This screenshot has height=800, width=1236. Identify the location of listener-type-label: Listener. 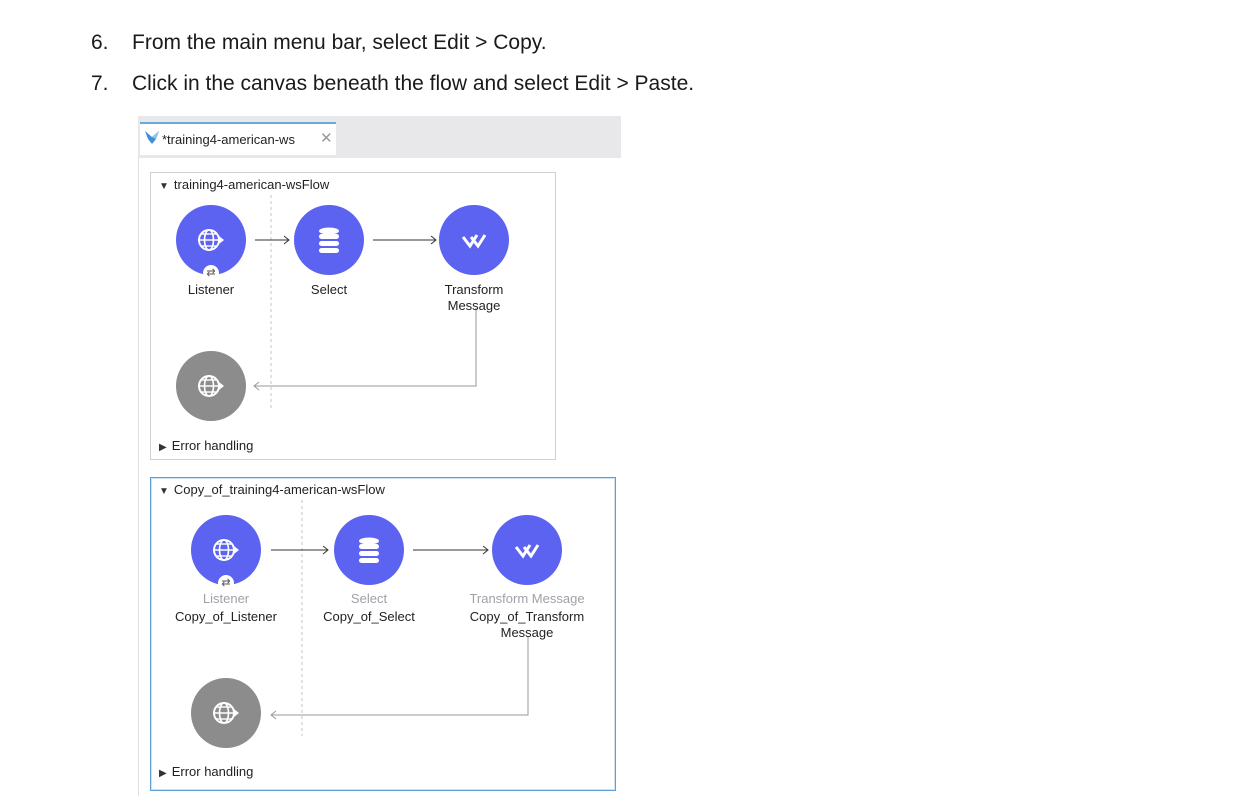
(226, 598).